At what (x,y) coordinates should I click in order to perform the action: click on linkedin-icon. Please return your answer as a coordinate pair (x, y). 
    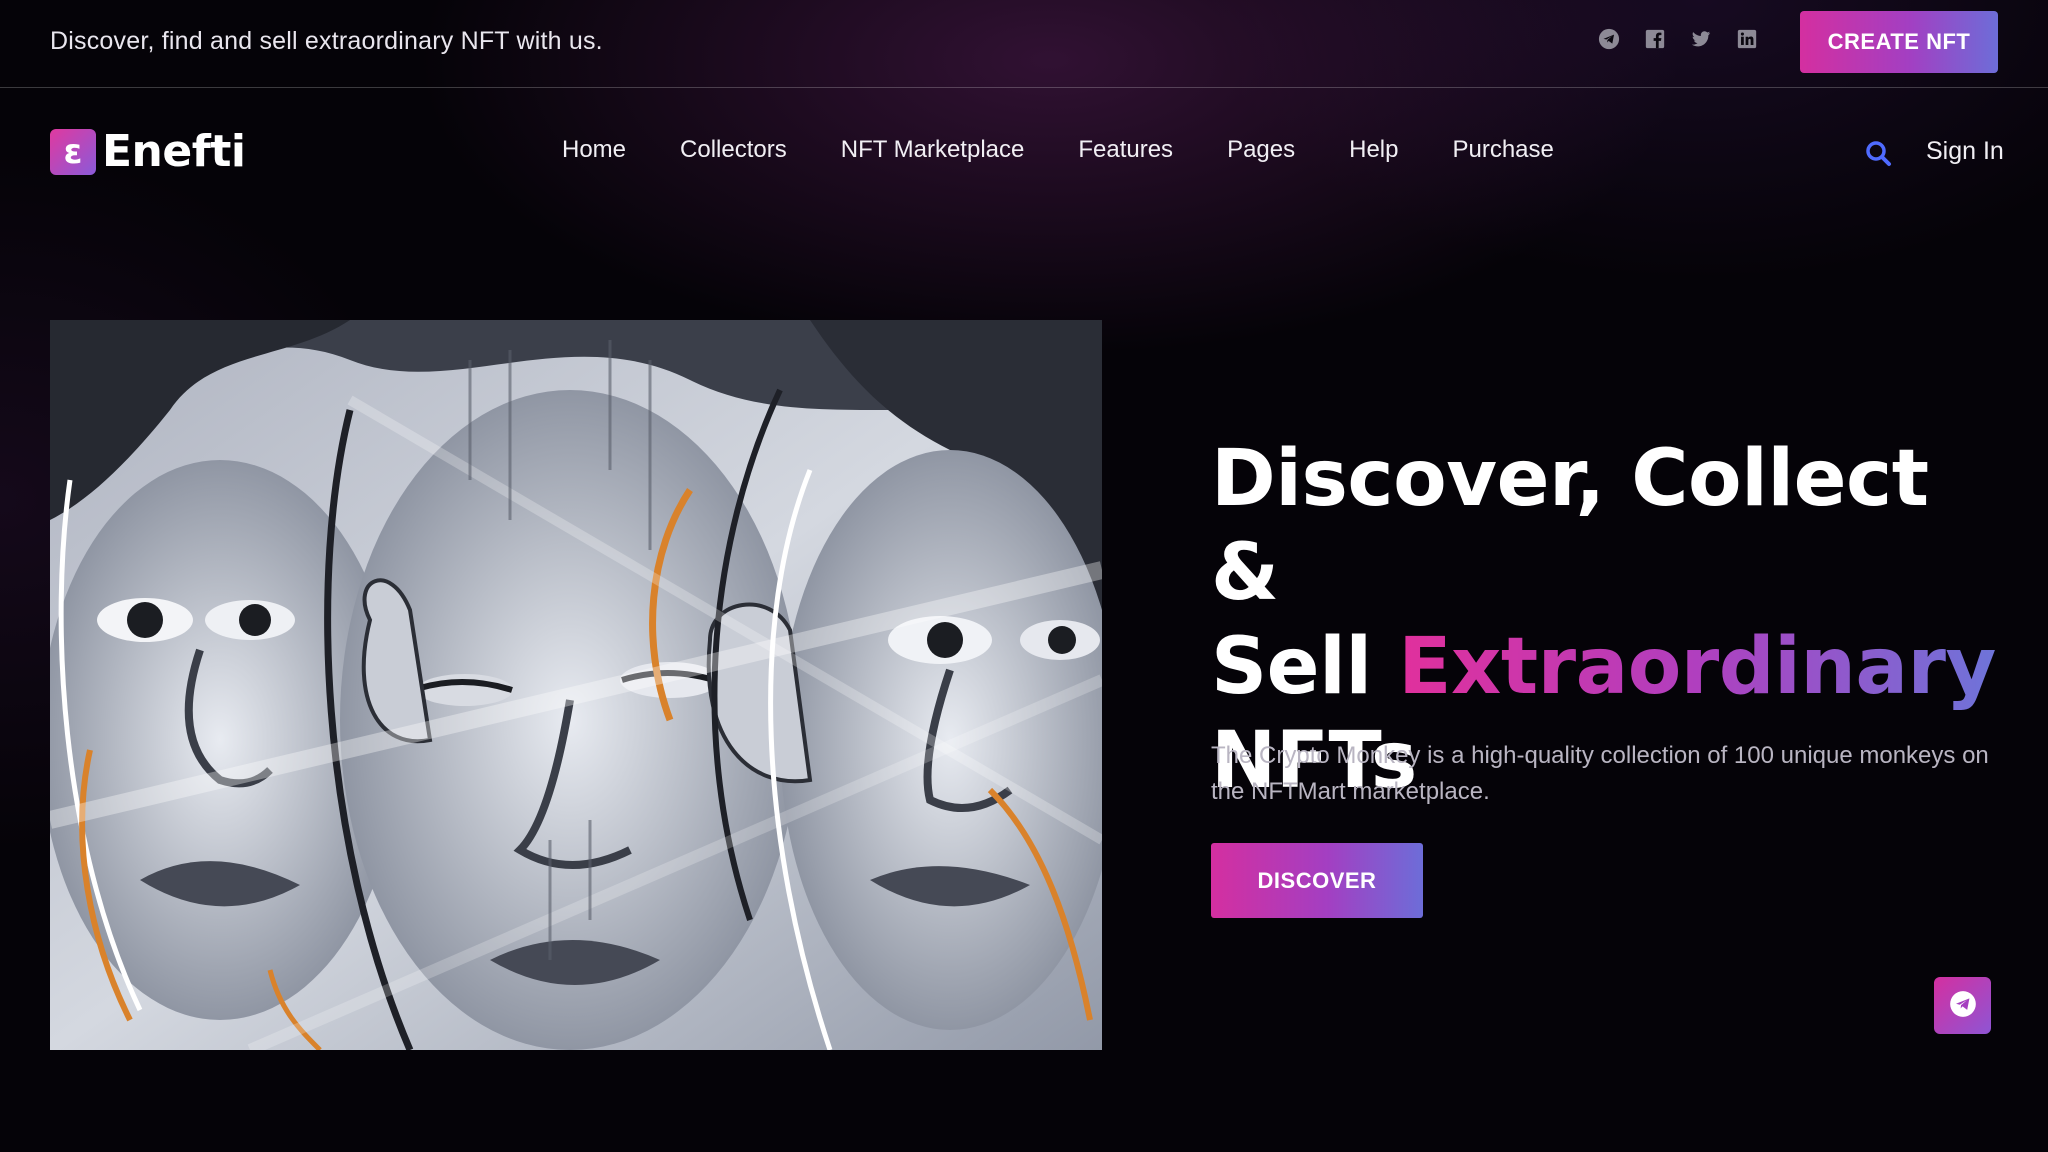
    Looking at the image, I should click on (1747, 39).